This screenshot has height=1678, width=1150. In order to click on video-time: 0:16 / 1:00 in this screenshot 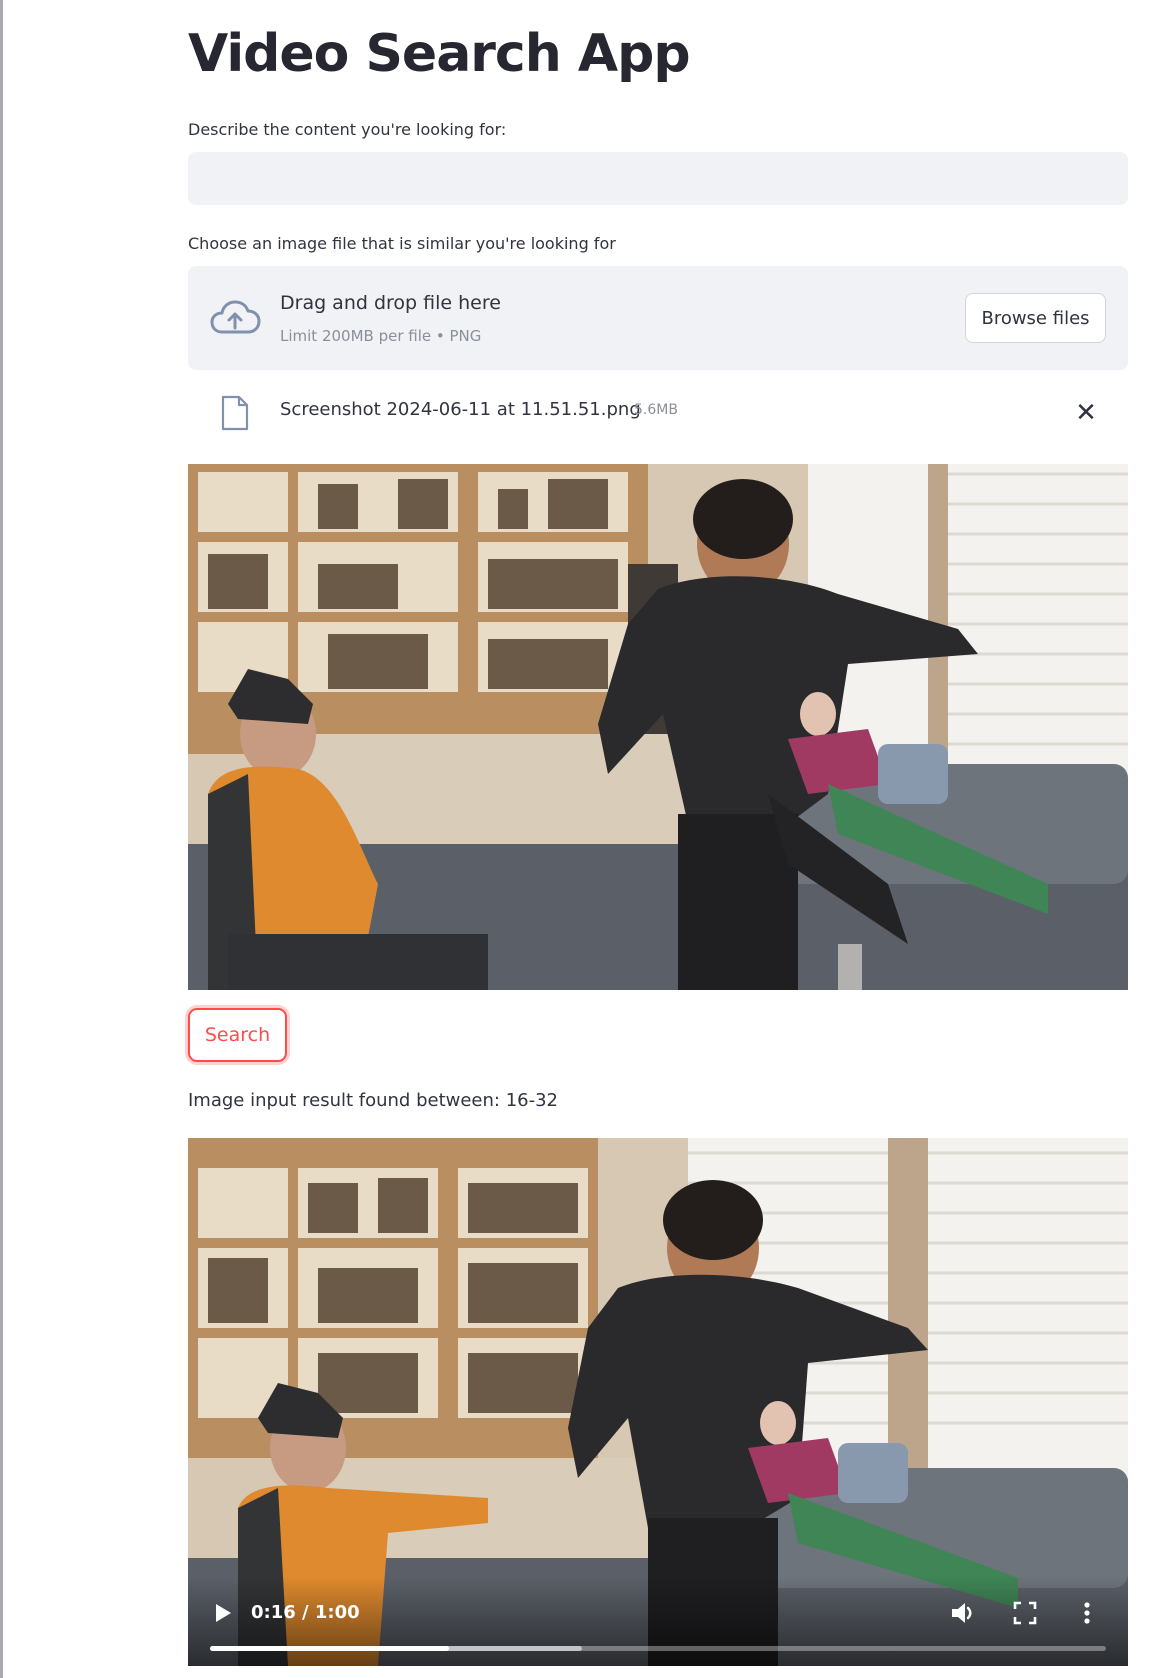, I will do `click(305, 1612)`.